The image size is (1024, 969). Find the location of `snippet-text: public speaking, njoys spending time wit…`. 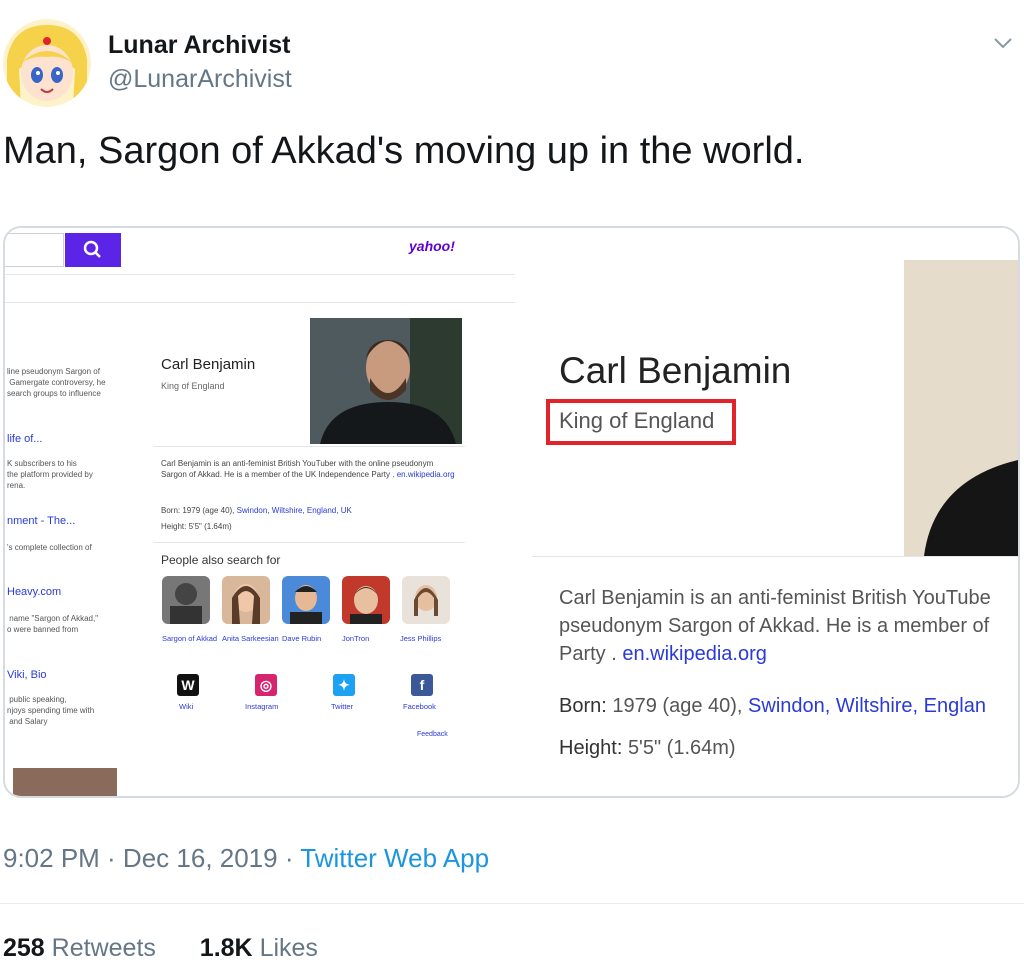

snippet-text: public speaking, njoys spending time wit… is located at coordinates (51, 710).